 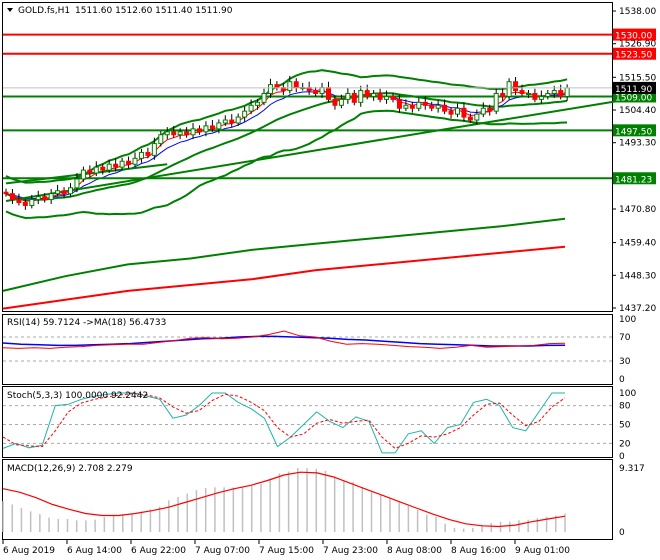 What do you see at coordinates (70, 469) in the screenshot?
I see `macd-title: MACD(12,26,9) 2.708 2.279` at bounding box center [70, 469].